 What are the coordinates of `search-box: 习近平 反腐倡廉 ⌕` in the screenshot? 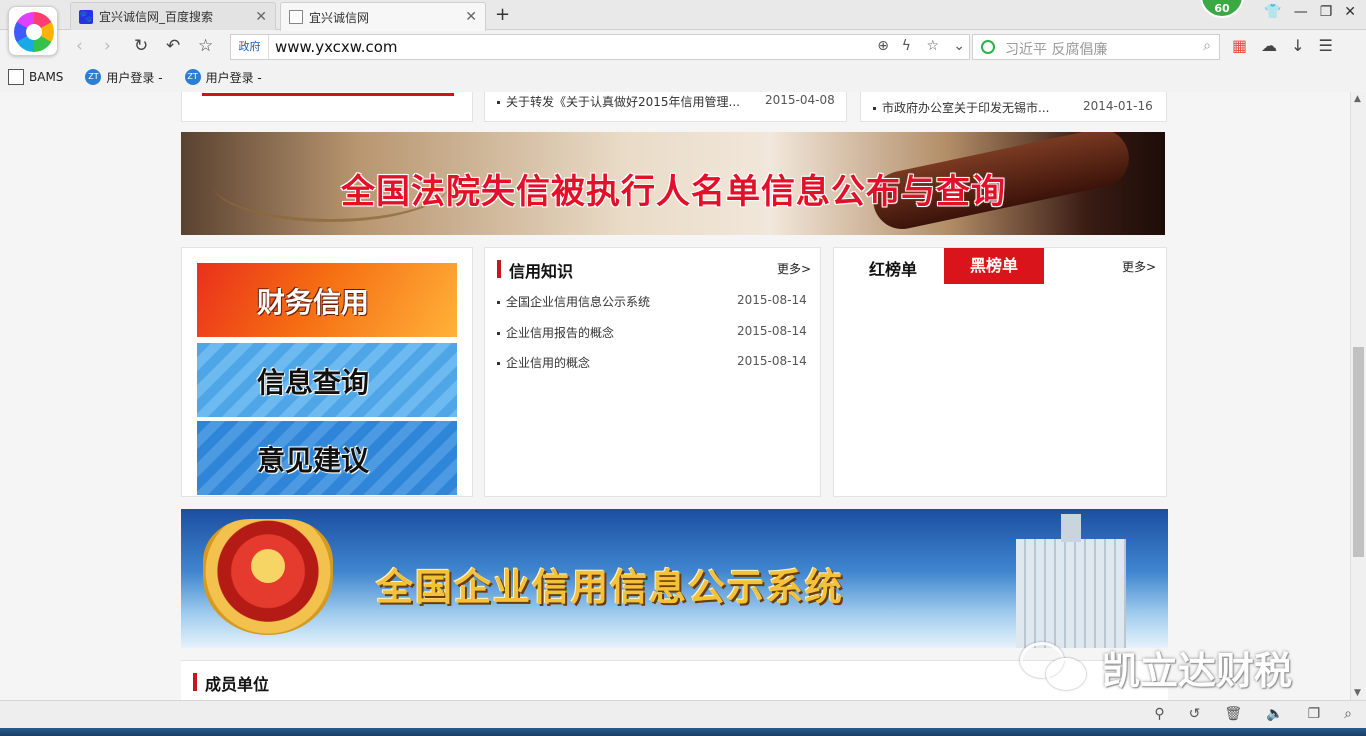 It's located at (1096, 47).